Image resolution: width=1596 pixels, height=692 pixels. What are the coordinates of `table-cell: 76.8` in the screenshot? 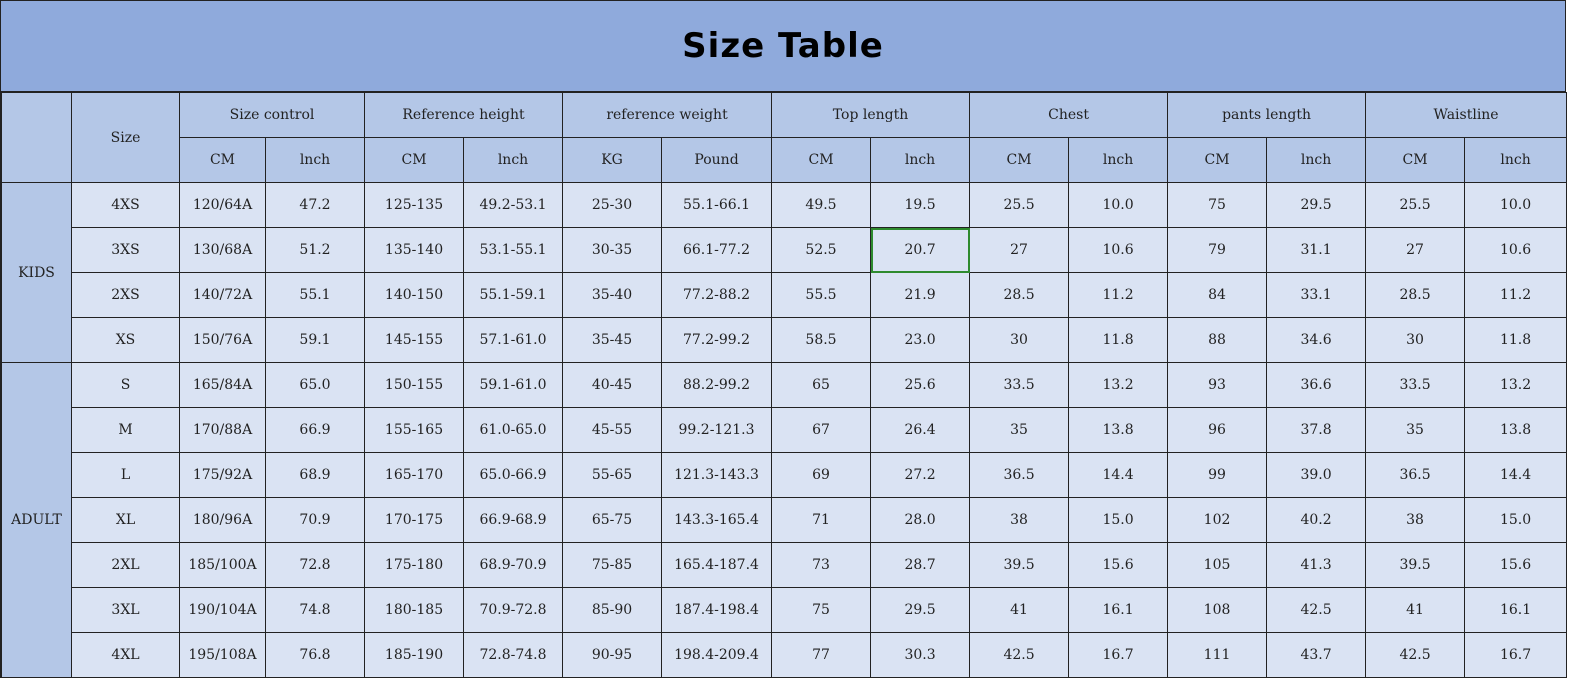 It's located at (315, 655).